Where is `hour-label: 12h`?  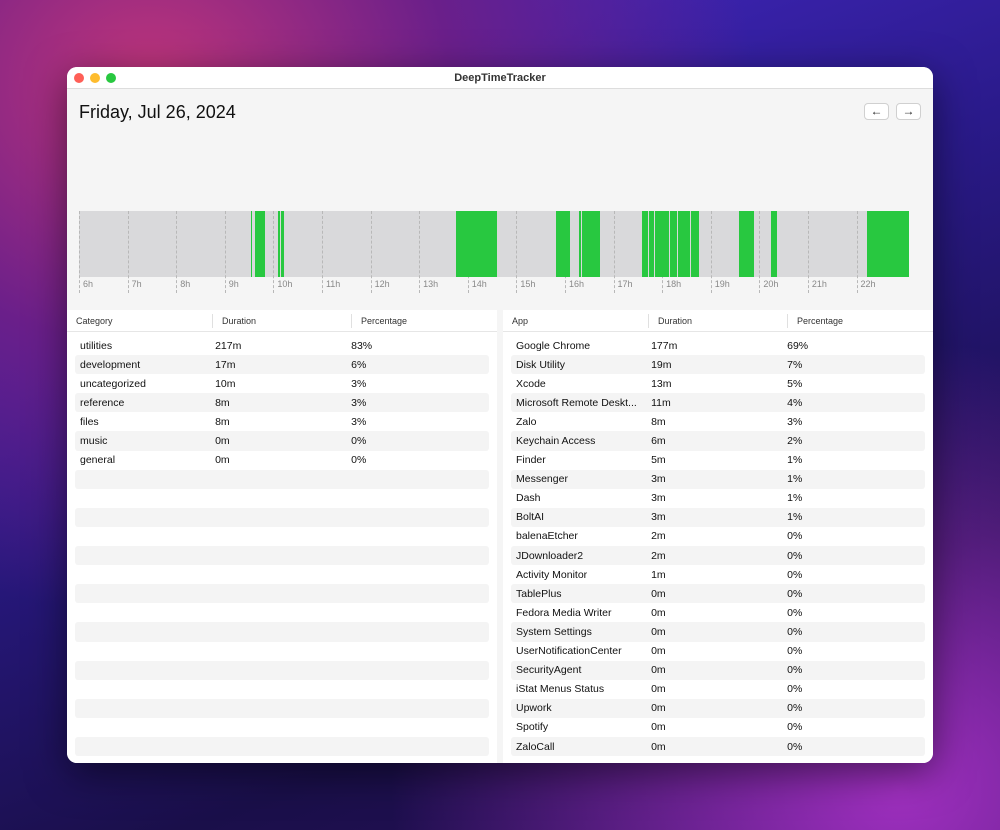
hour-label: 12h is located at coordinates (382, 284).